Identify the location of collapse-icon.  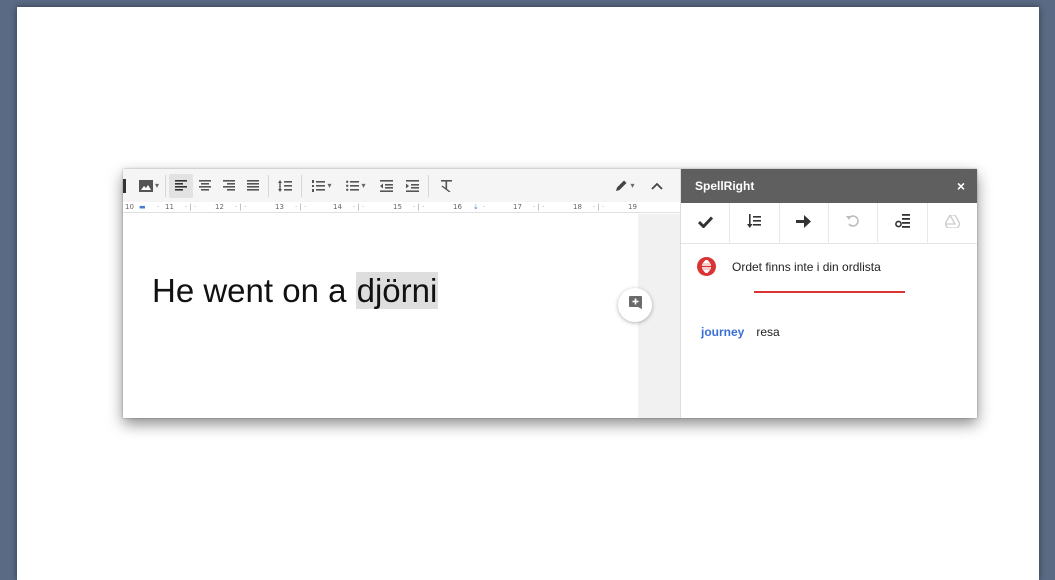
(657, 186).